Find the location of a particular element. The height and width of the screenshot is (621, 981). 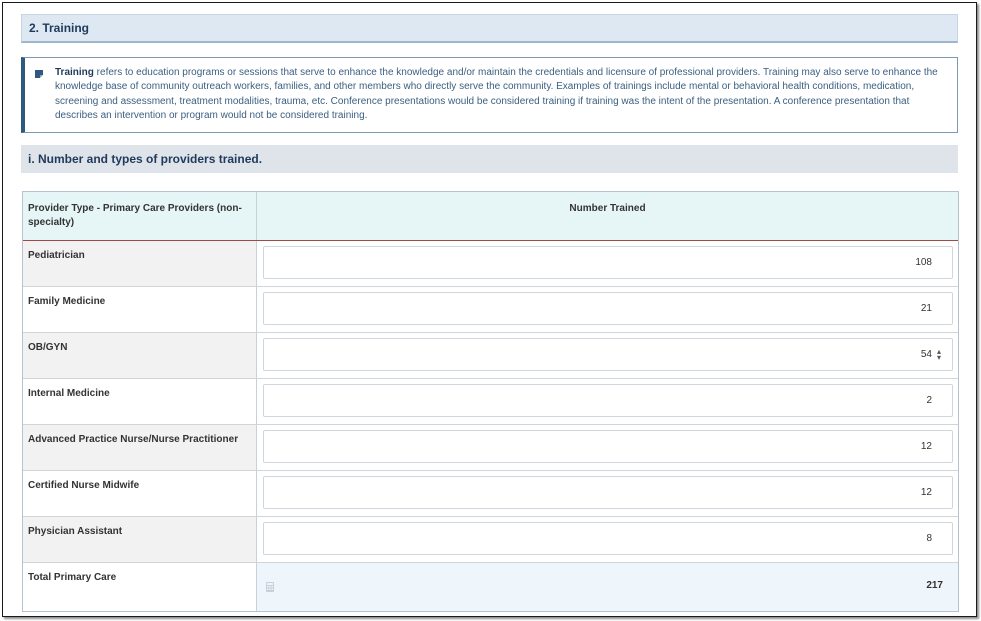

provider-label: Internal Medicine is located at coordinates (140, 401).